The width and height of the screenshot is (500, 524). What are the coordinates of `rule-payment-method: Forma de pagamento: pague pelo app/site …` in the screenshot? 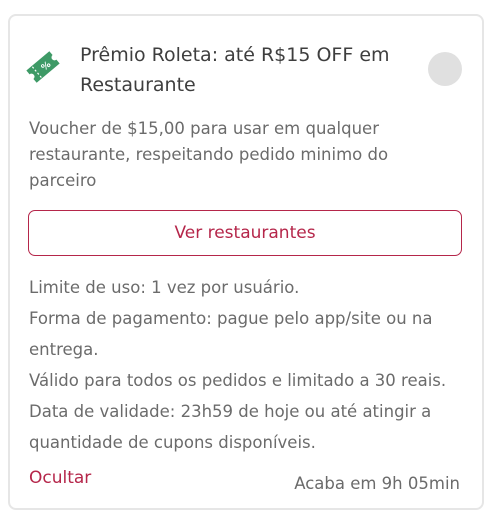 It's located at (231, 334).